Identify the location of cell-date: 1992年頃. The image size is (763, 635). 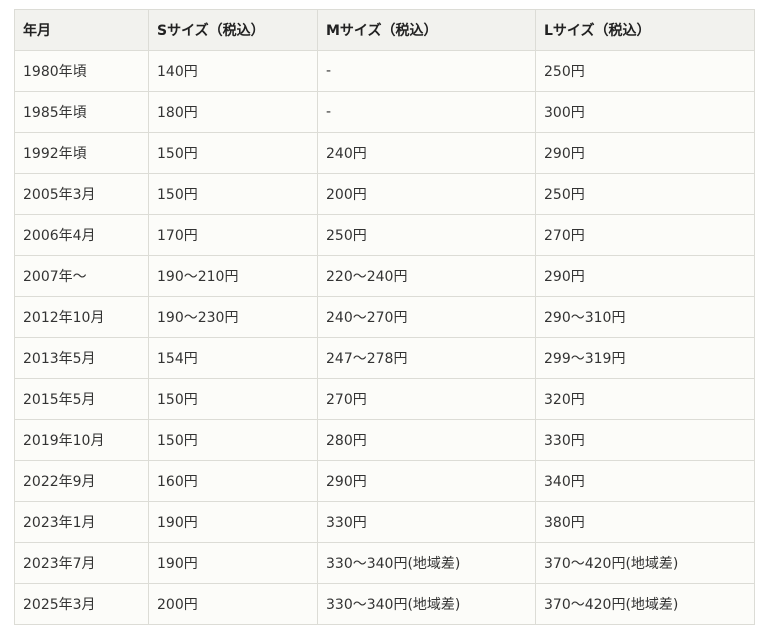
(81, 153).